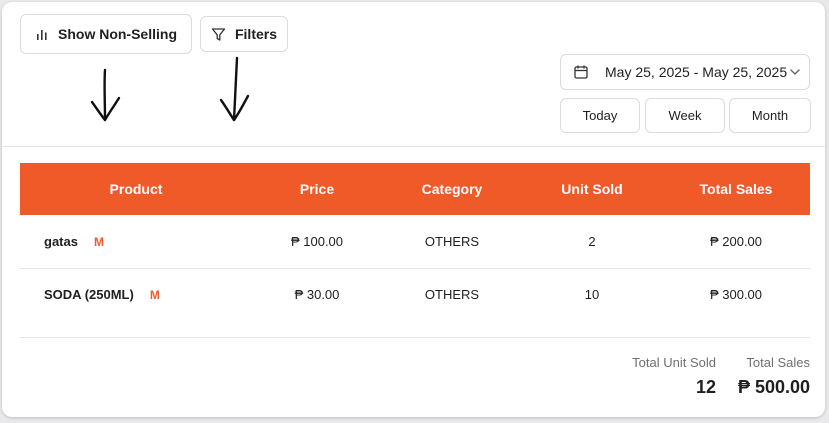  Describe the element at coordinates (705, 387) in the screenshot. I see `total-unit-sold-value: 12` at that location.